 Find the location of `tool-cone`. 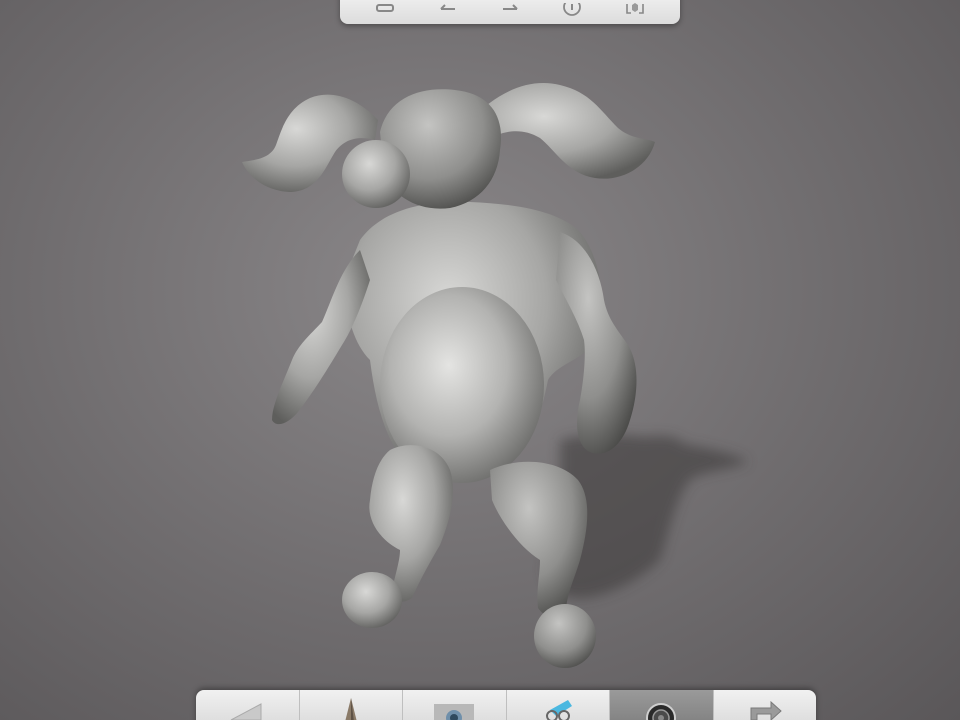

tool-cone is located at coordinates (351, 705).